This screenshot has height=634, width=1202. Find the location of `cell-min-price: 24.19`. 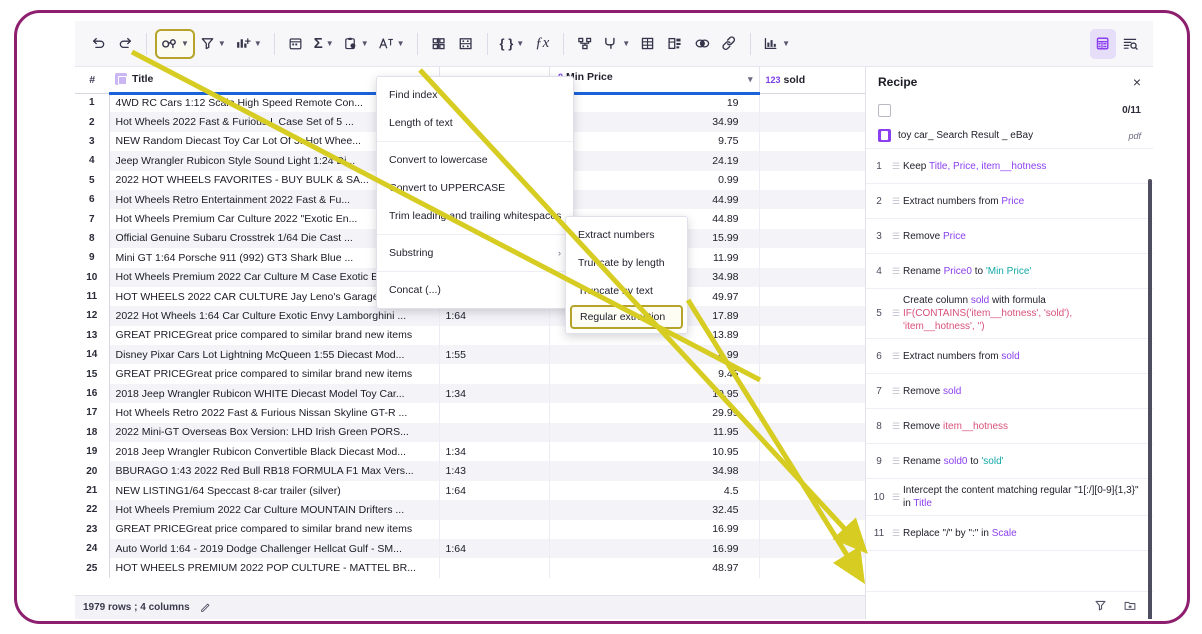

cell-min-price: 24.19 is located at coordinates (654, 161).